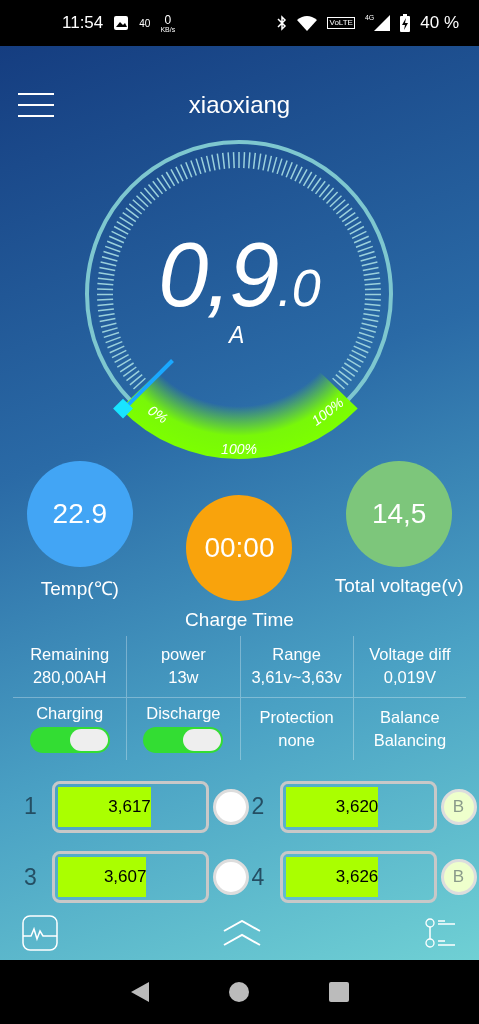  What do you see at coordinates (239, 992) in the screenshot?
I see `home-icon` at bounding box center [239, 992].